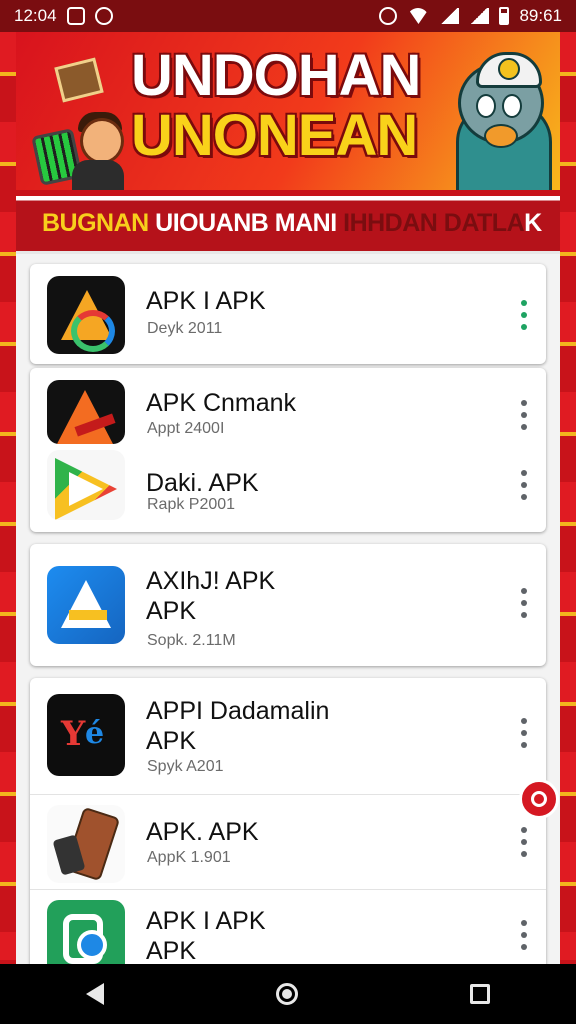 The width and height of the screenshot is (576, 1024). Describe the element at coordinates (567, 496) in the screenshot. I see `side-decoration-right` at that location.